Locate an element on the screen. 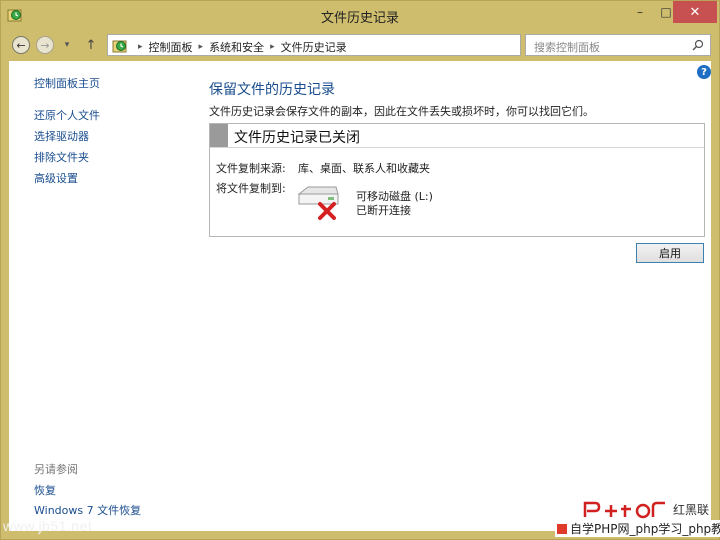  page-description: 文件历史记录会保存文件的副本，因此在文件丢失或损坏时，你可以找回它们。 is located at coordinates (401, 111).